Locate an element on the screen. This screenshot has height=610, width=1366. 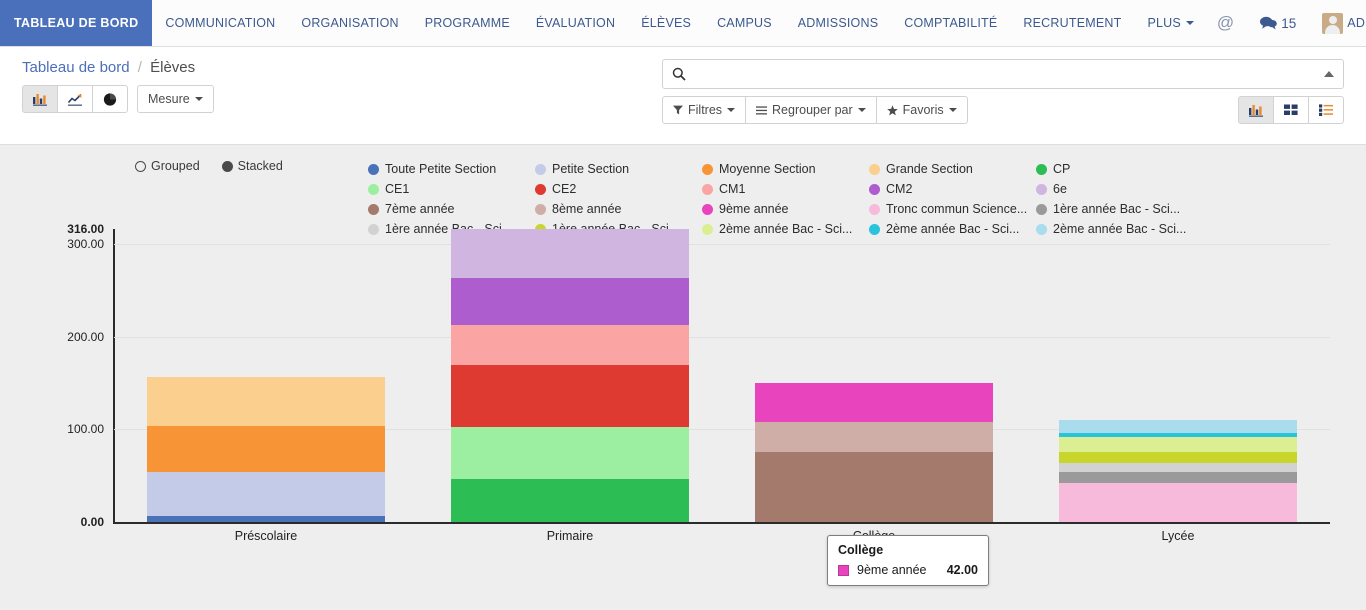
collapse-search-panel-icon is located at coordinates (1329, 74).